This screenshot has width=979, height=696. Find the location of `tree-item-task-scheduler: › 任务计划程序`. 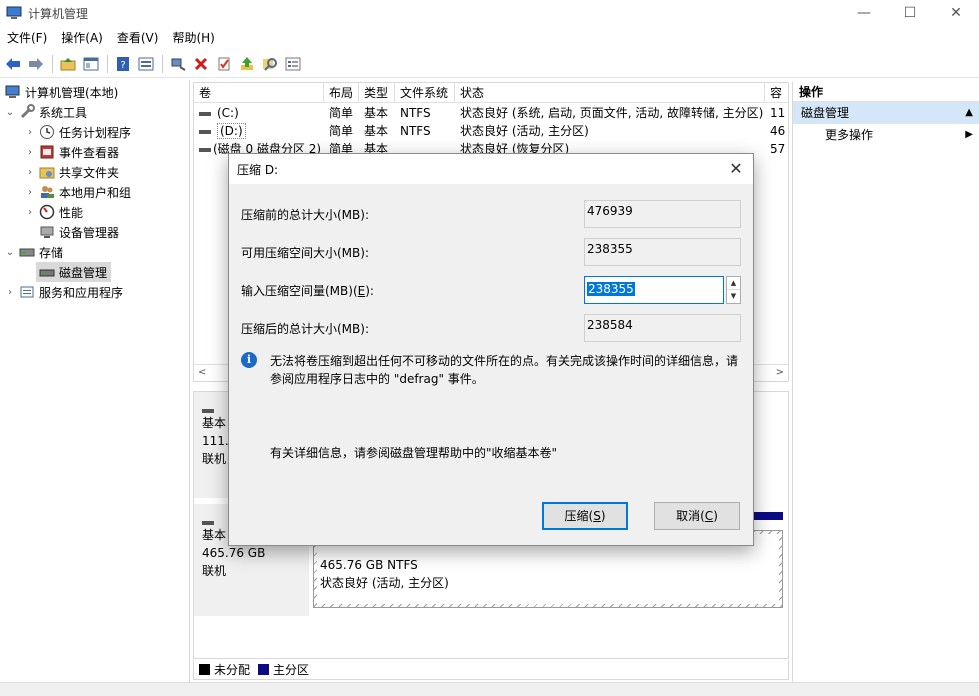

tree-item-task-scheduler: › 任务计划程序 is located at coordinates (77, 132).